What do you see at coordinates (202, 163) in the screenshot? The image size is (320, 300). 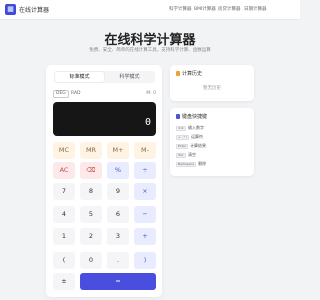 I see `shortcut-desc: 删除` at bounding box center [202, 163].